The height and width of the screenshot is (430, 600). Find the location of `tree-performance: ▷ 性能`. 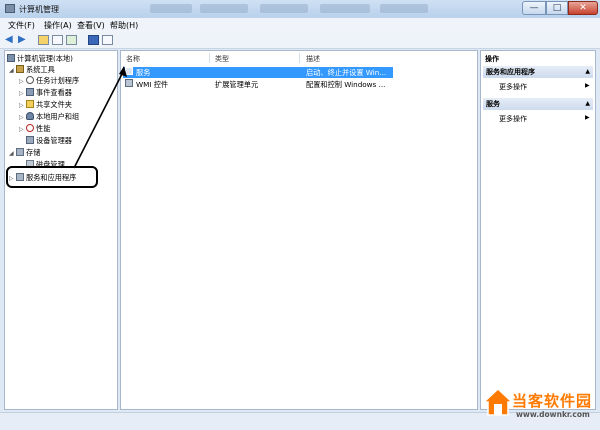

tree-performance: ▷ 性能 is located at coordinates (34, 128).